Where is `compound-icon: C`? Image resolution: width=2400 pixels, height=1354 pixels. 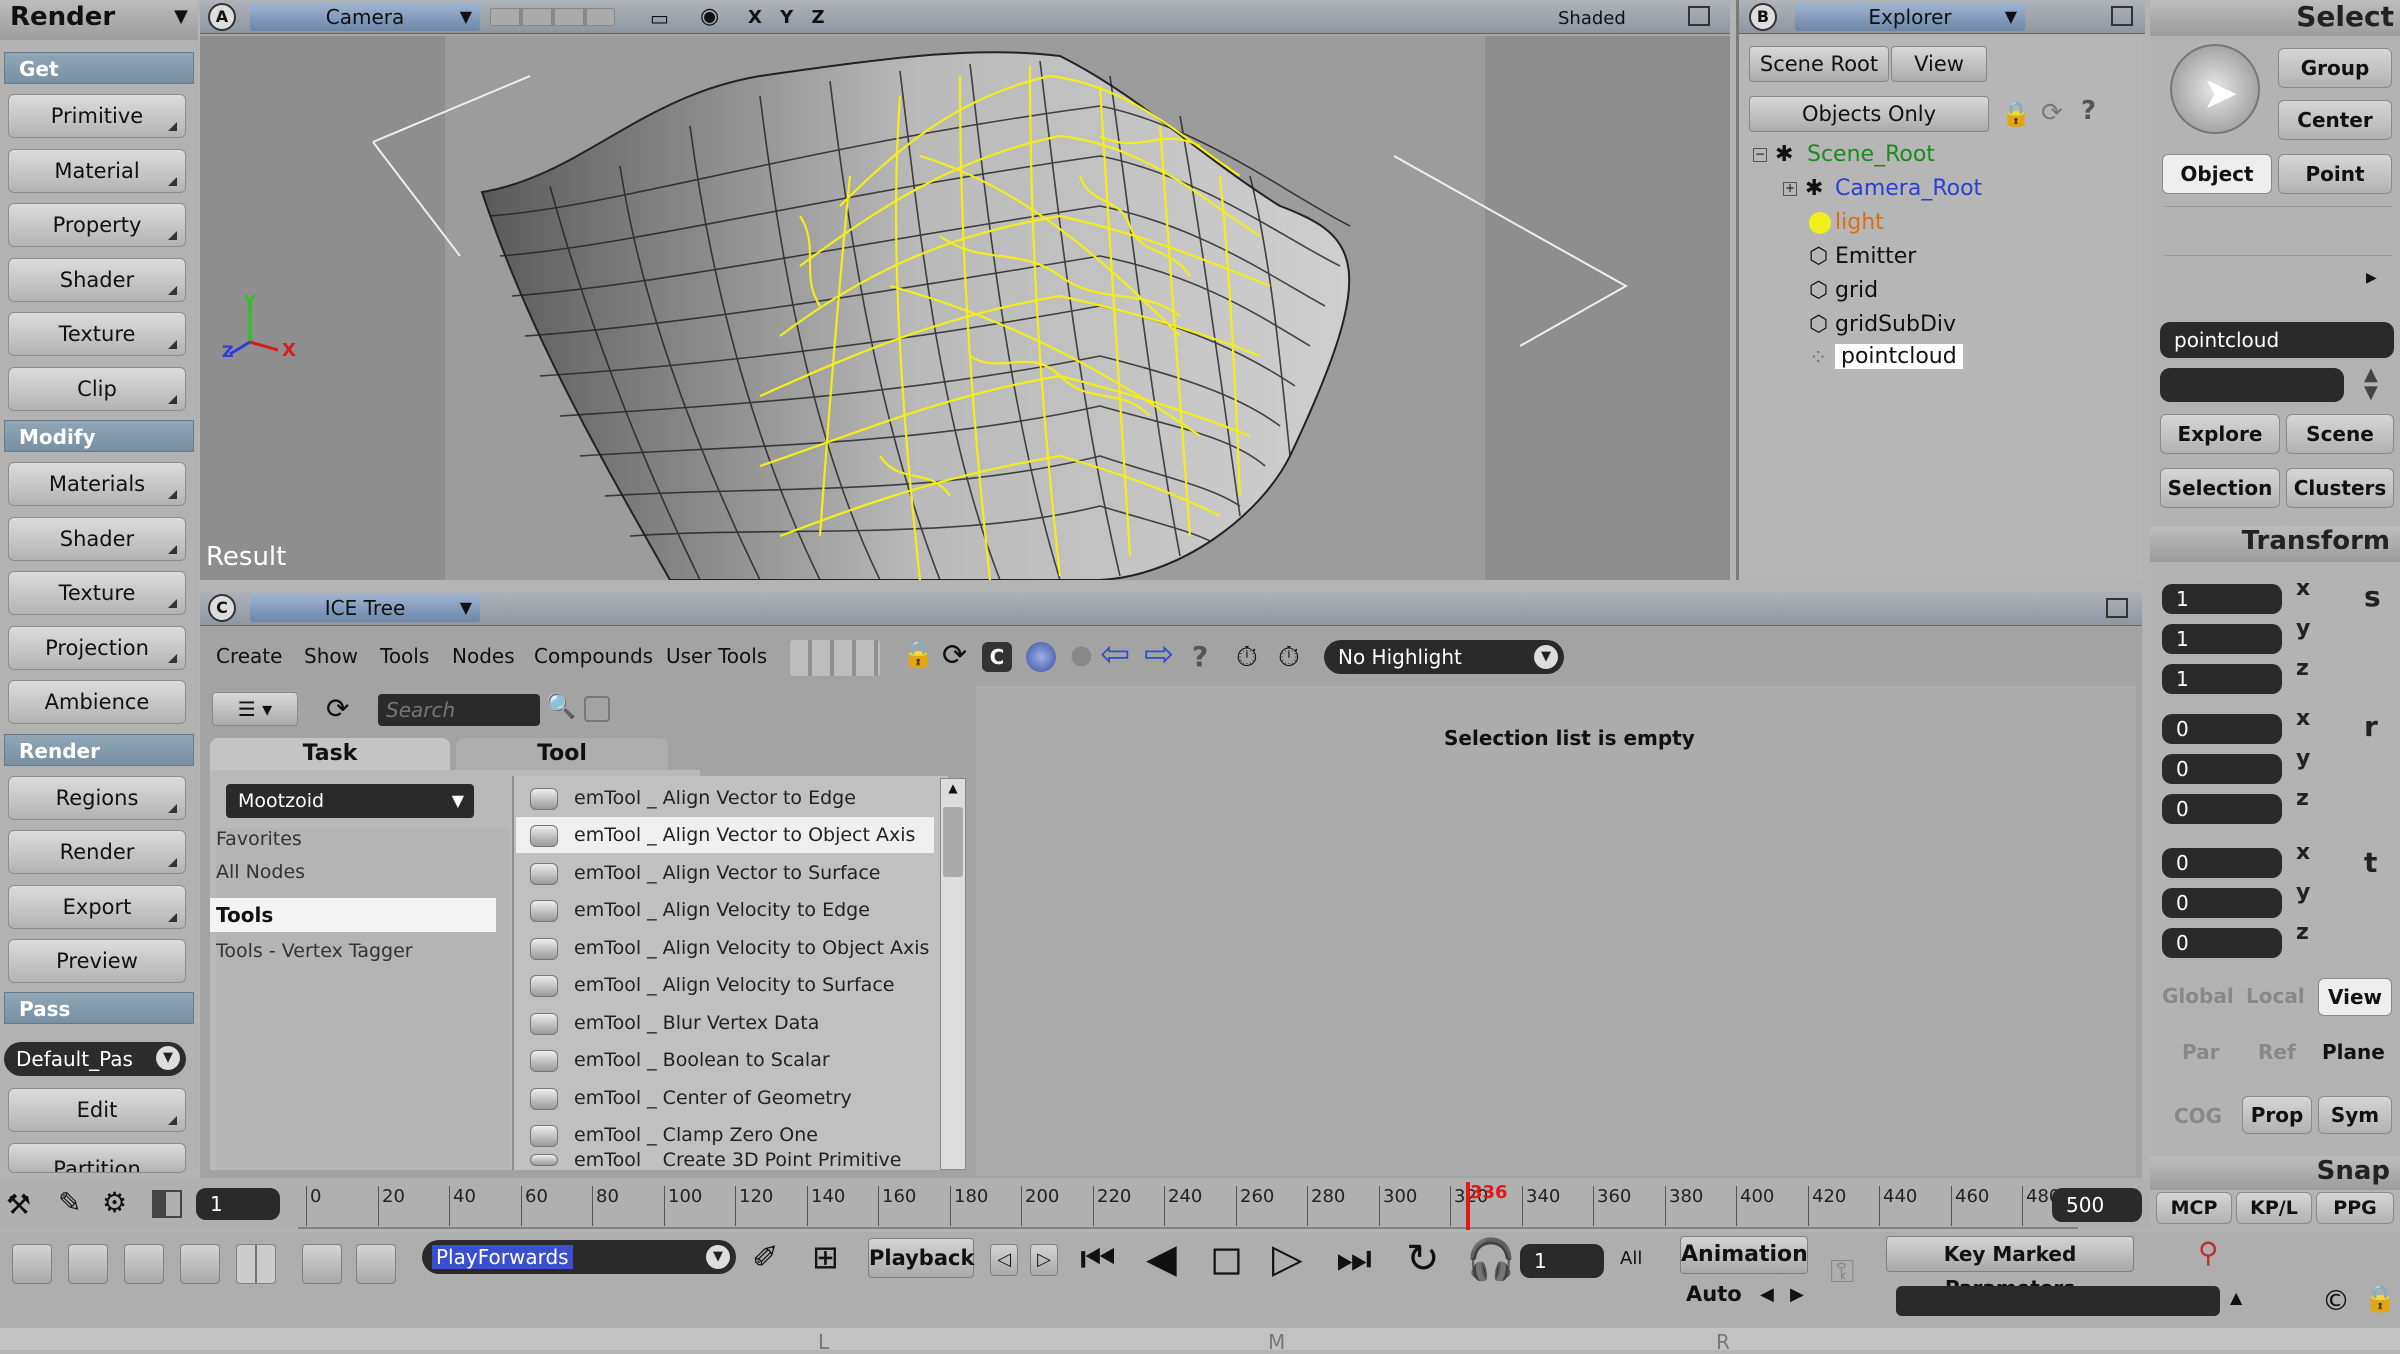
compound-icon: C is located at coordinates (997, 657).